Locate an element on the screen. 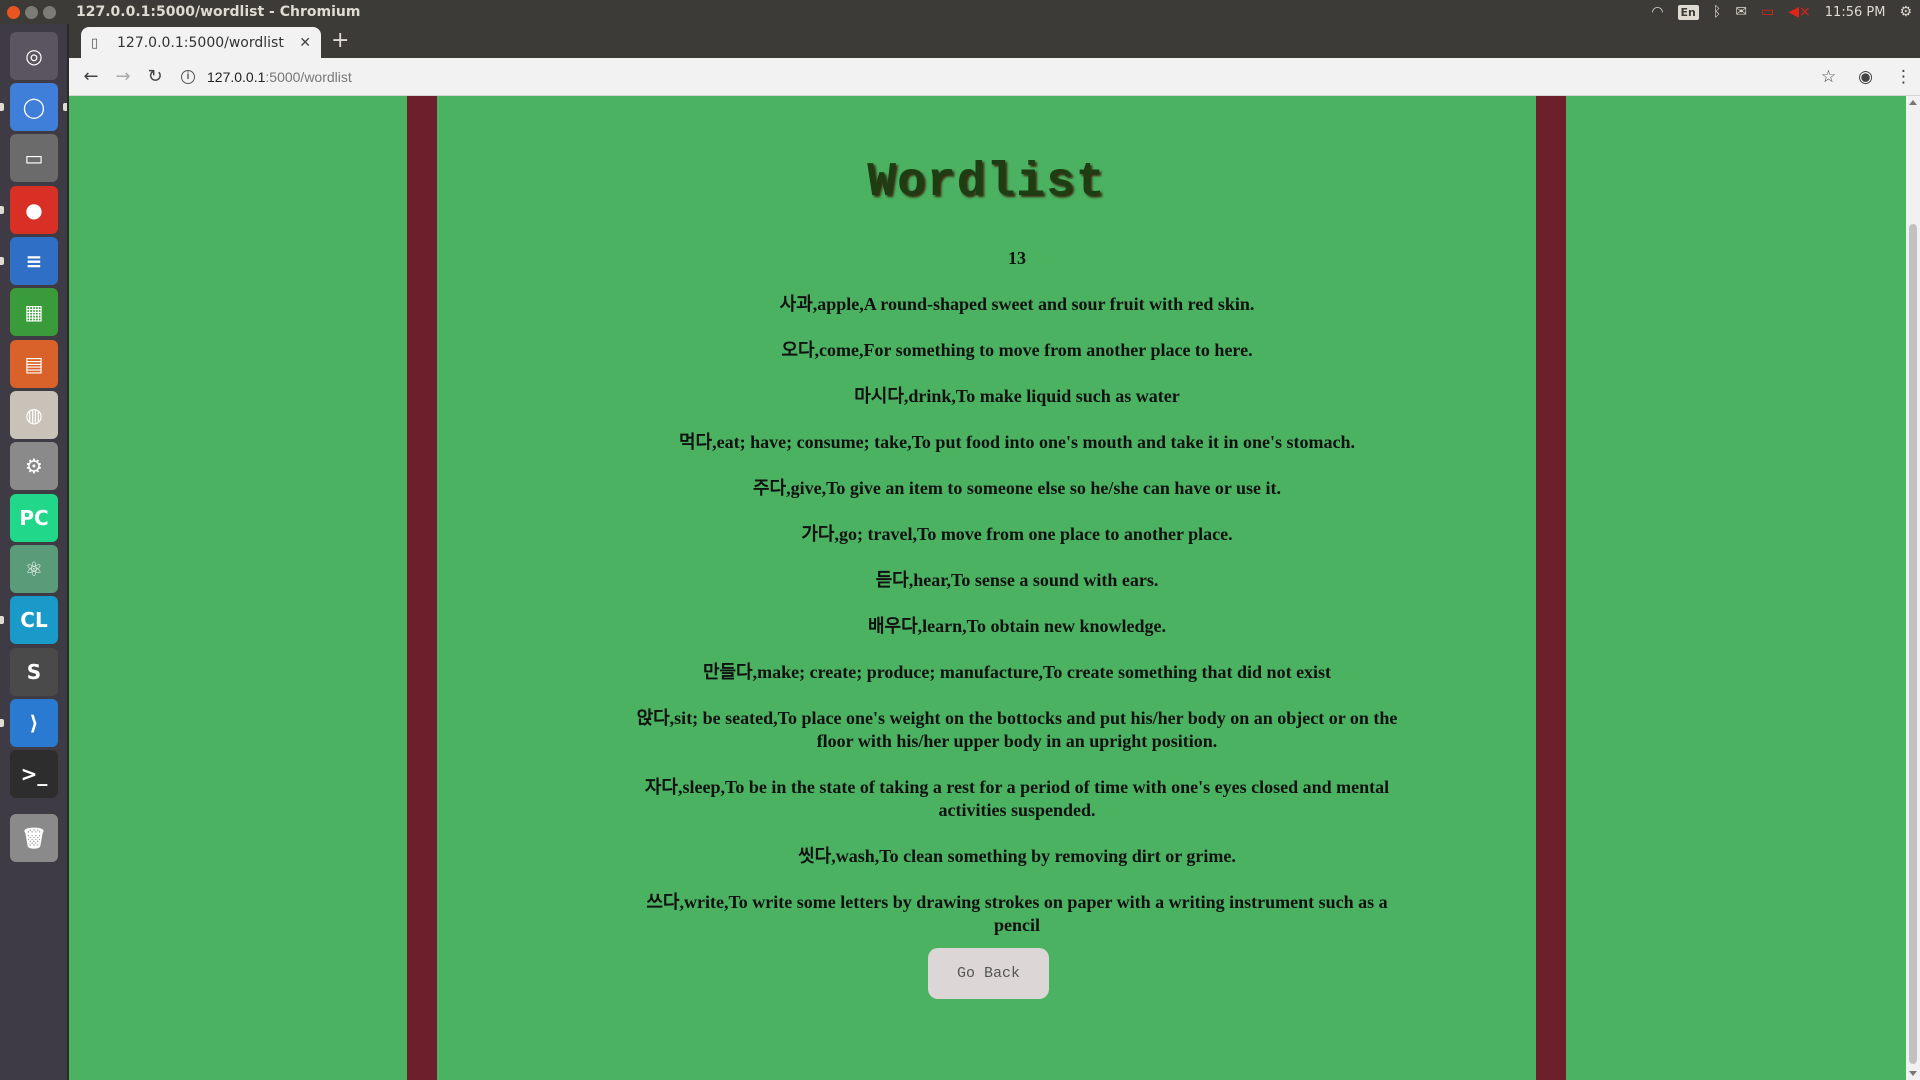 Image resolution: width=1920 pixels, height=1080 pixels. window-maximize-button is located at coordinates (49, 12).